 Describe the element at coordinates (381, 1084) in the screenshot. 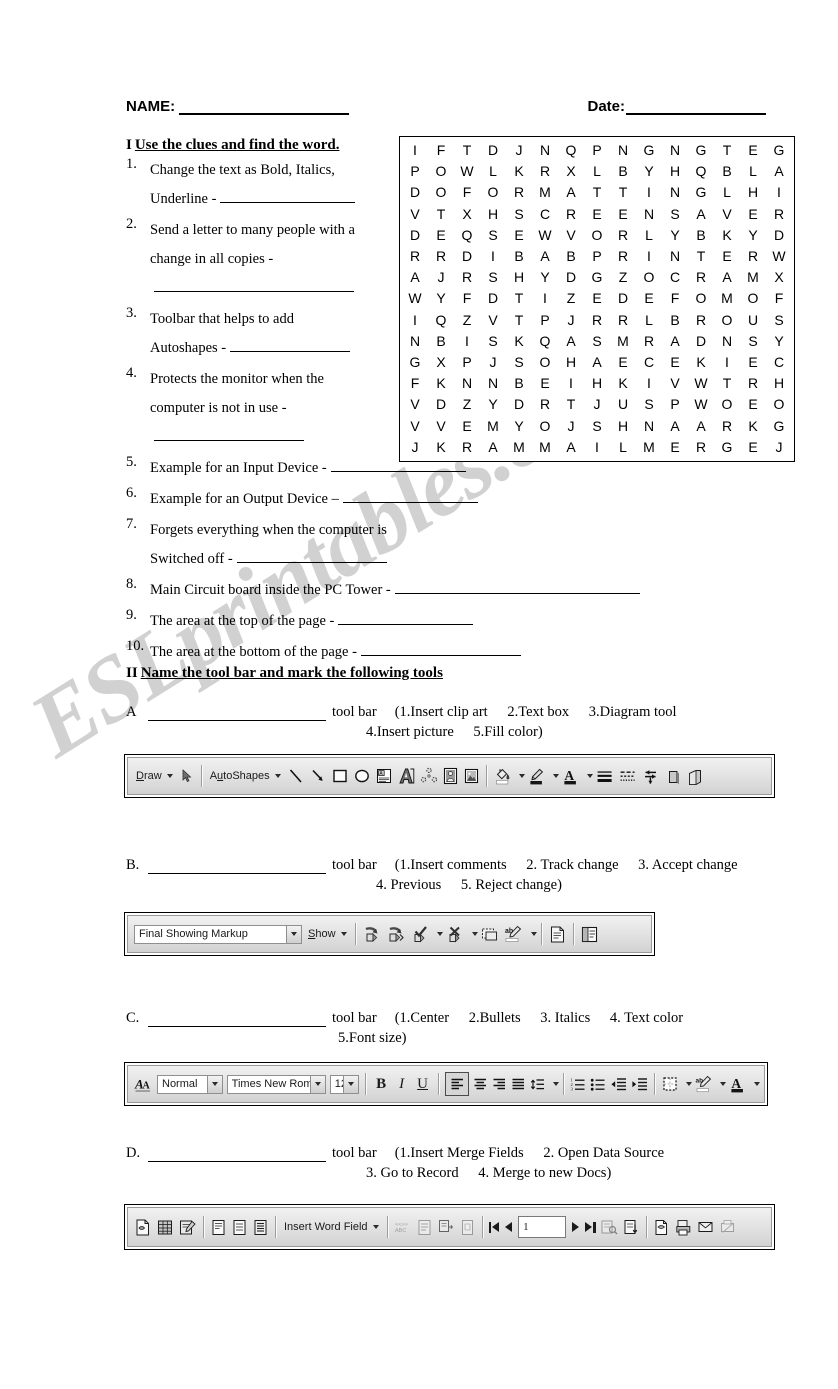

I see `bold-button: B` at that location.